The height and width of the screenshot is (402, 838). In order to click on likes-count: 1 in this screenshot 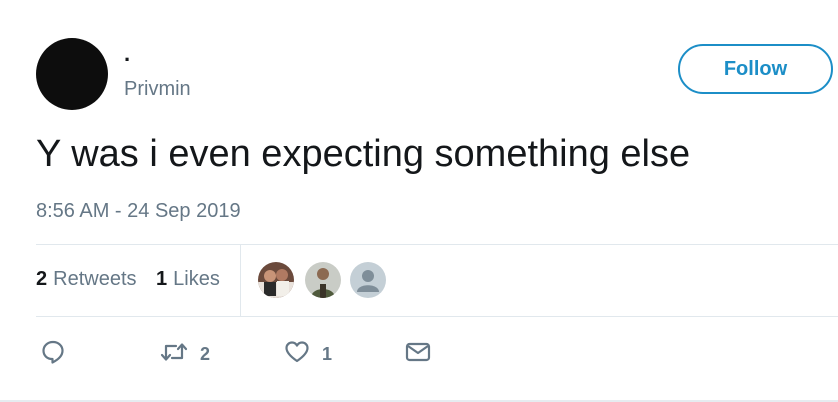, I will do `click(162, 279)`.